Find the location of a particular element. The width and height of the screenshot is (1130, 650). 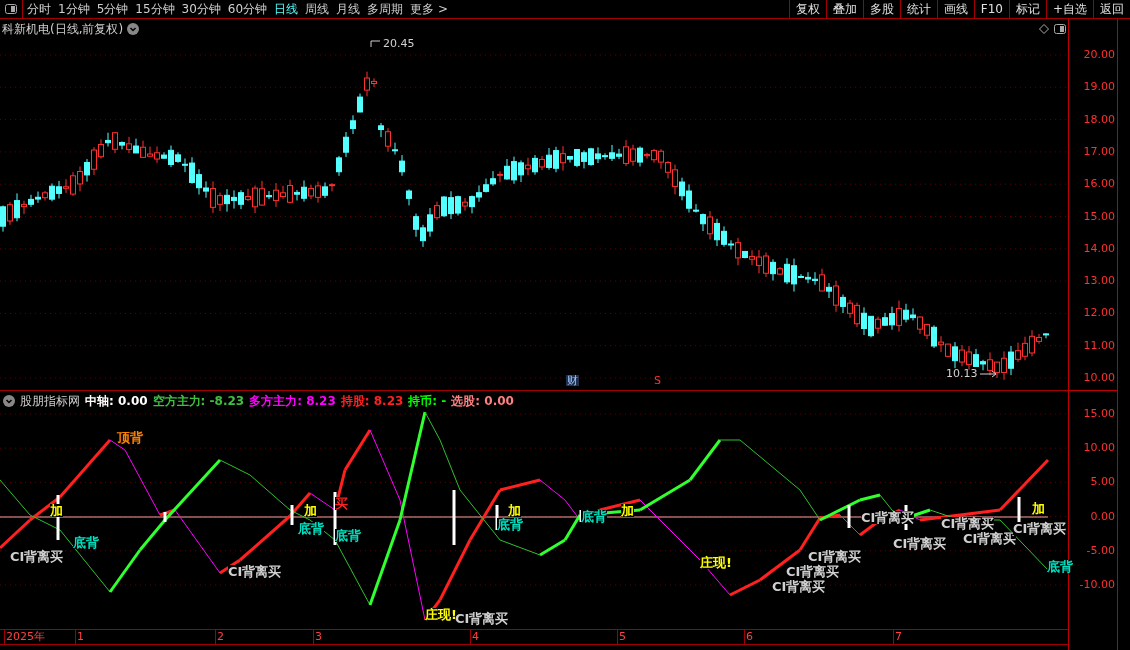

time-axis-label: 5 is located at coordinates (621, 637).